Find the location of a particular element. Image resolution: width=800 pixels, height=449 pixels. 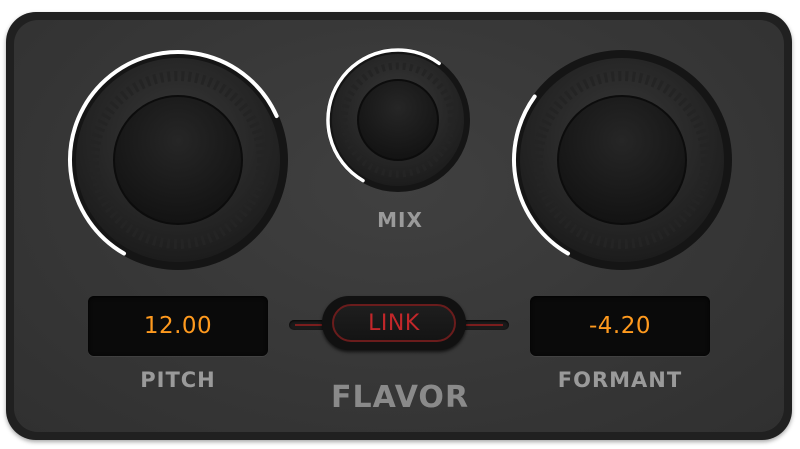

pitch-knob is located at coordinates (178, 160).